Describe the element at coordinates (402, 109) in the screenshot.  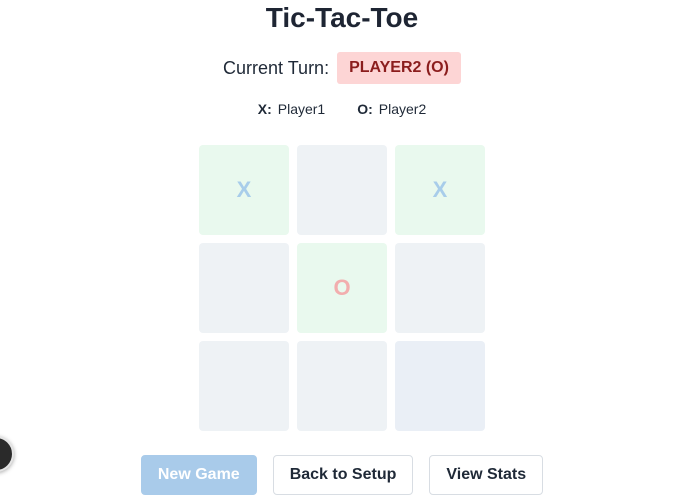
I see `player-name: Player2` at that location.